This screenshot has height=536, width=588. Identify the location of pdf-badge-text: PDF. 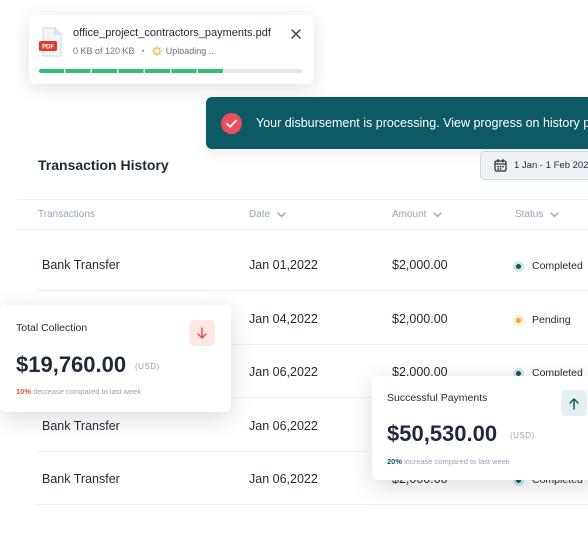
(48, 48).